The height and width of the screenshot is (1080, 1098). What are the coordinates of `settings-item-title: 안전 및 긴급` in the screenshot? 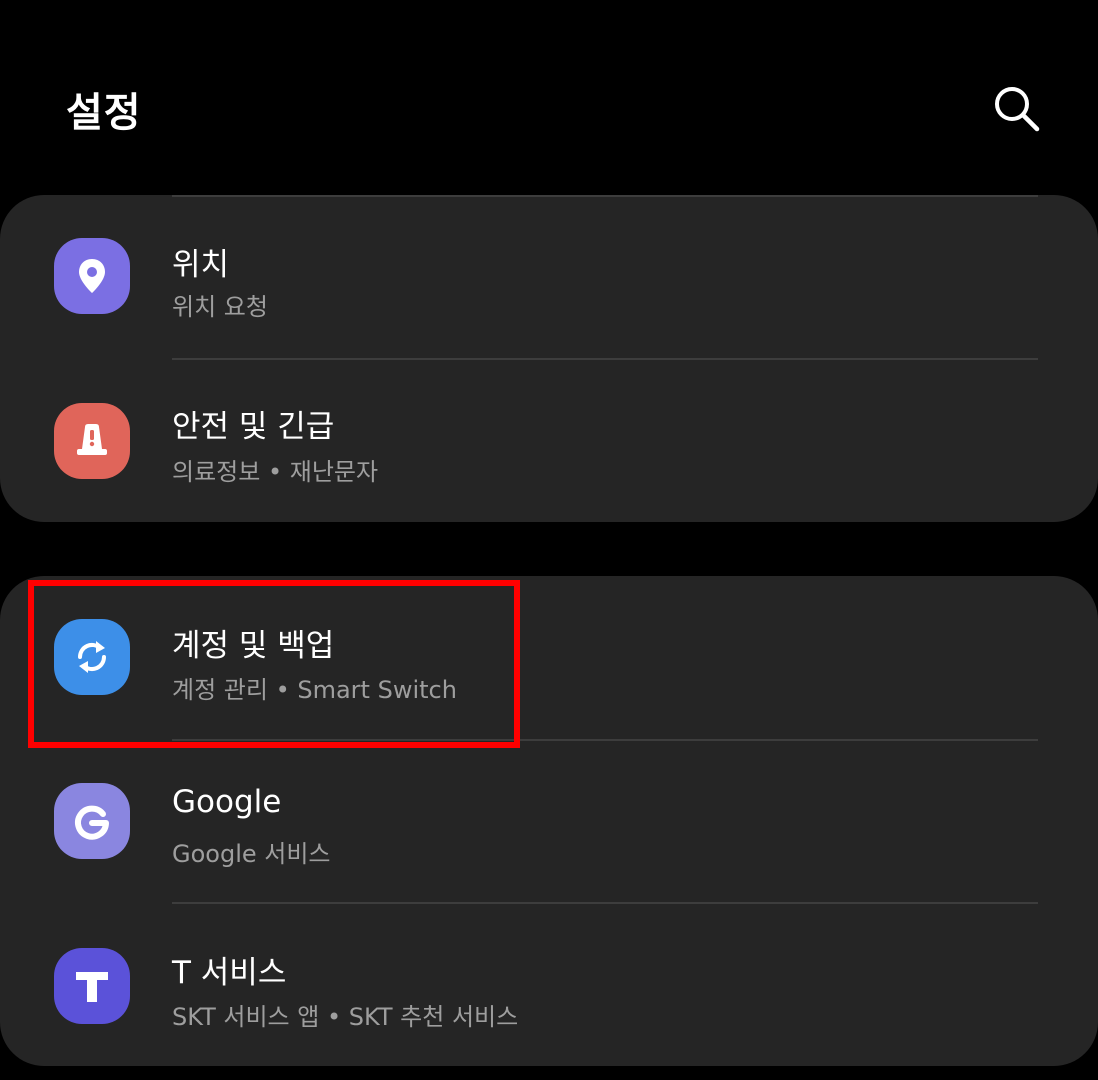 It's located at (253, 427).